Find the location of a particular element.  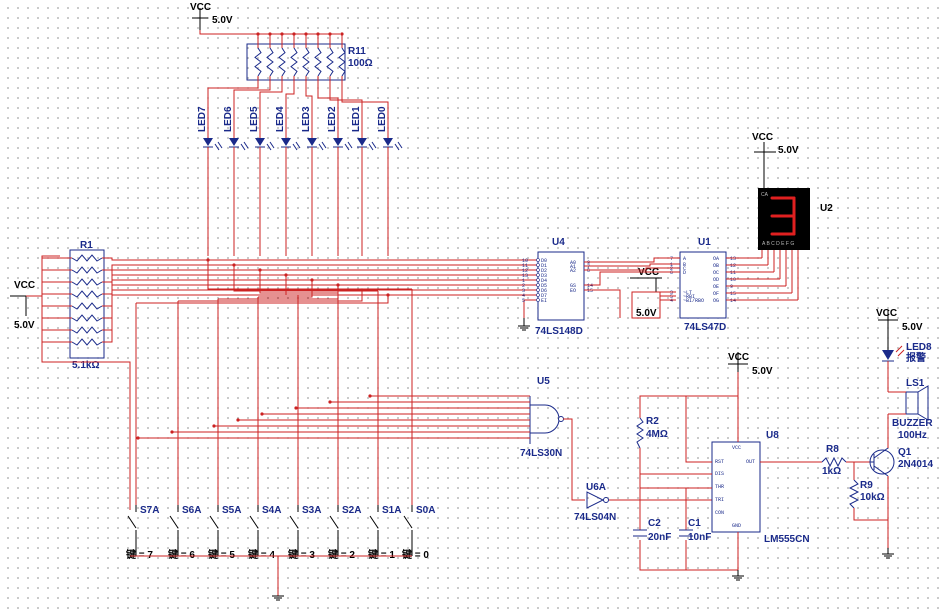

u1-pin-name: OB is located at coordinates (716, 266).